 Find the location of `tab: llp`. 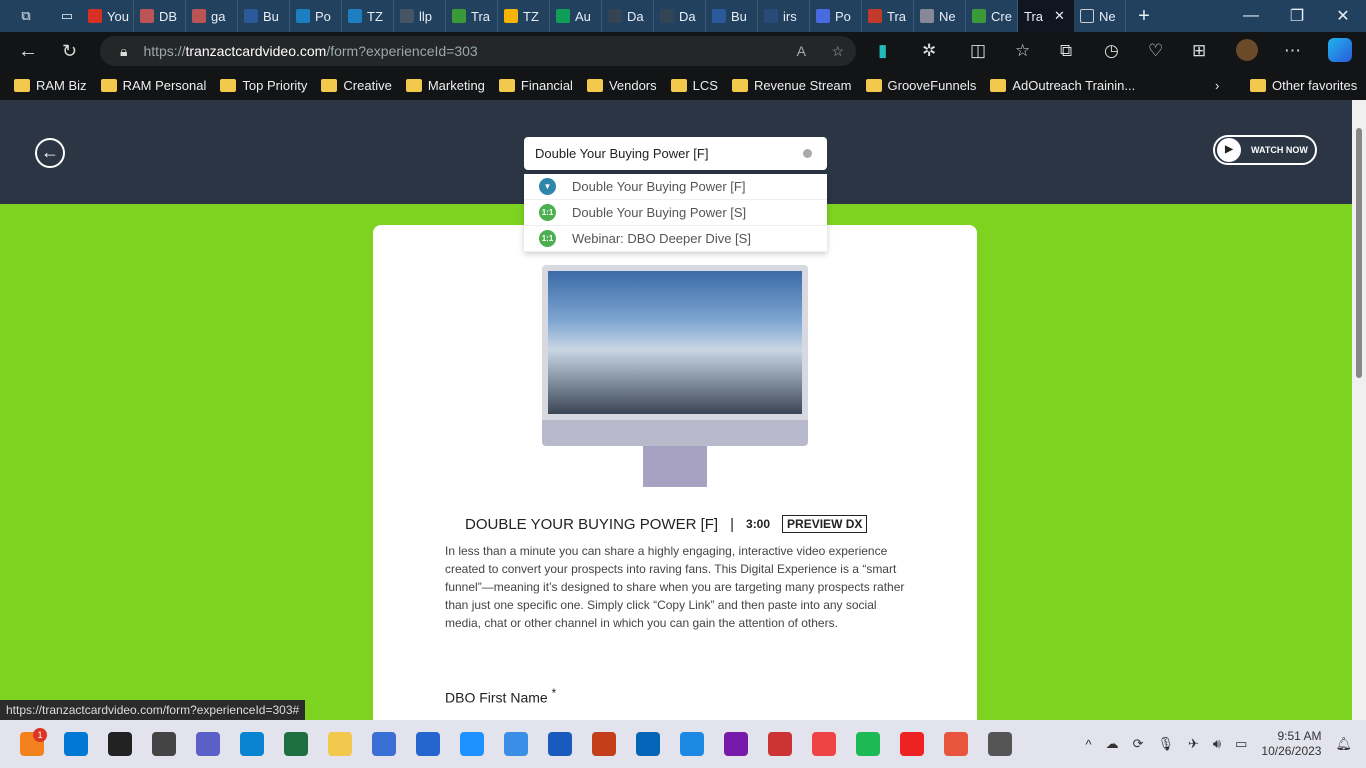

tab: llp is located at coordinates (420, 16).